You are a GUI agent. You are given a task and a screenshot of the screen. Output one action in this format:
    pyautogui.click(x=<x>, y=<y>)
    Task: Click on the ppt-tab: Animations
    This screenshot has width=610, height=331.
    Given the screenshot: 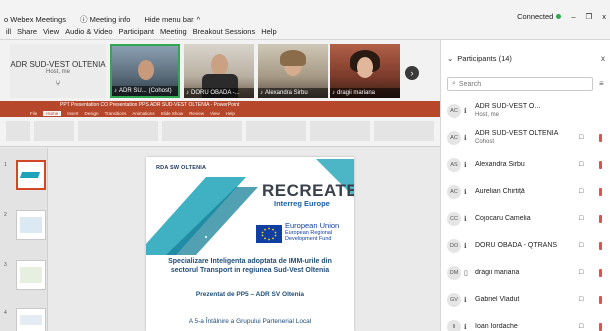 What is the action you would take?
    pyautogui.click(x=143, y=113)
    